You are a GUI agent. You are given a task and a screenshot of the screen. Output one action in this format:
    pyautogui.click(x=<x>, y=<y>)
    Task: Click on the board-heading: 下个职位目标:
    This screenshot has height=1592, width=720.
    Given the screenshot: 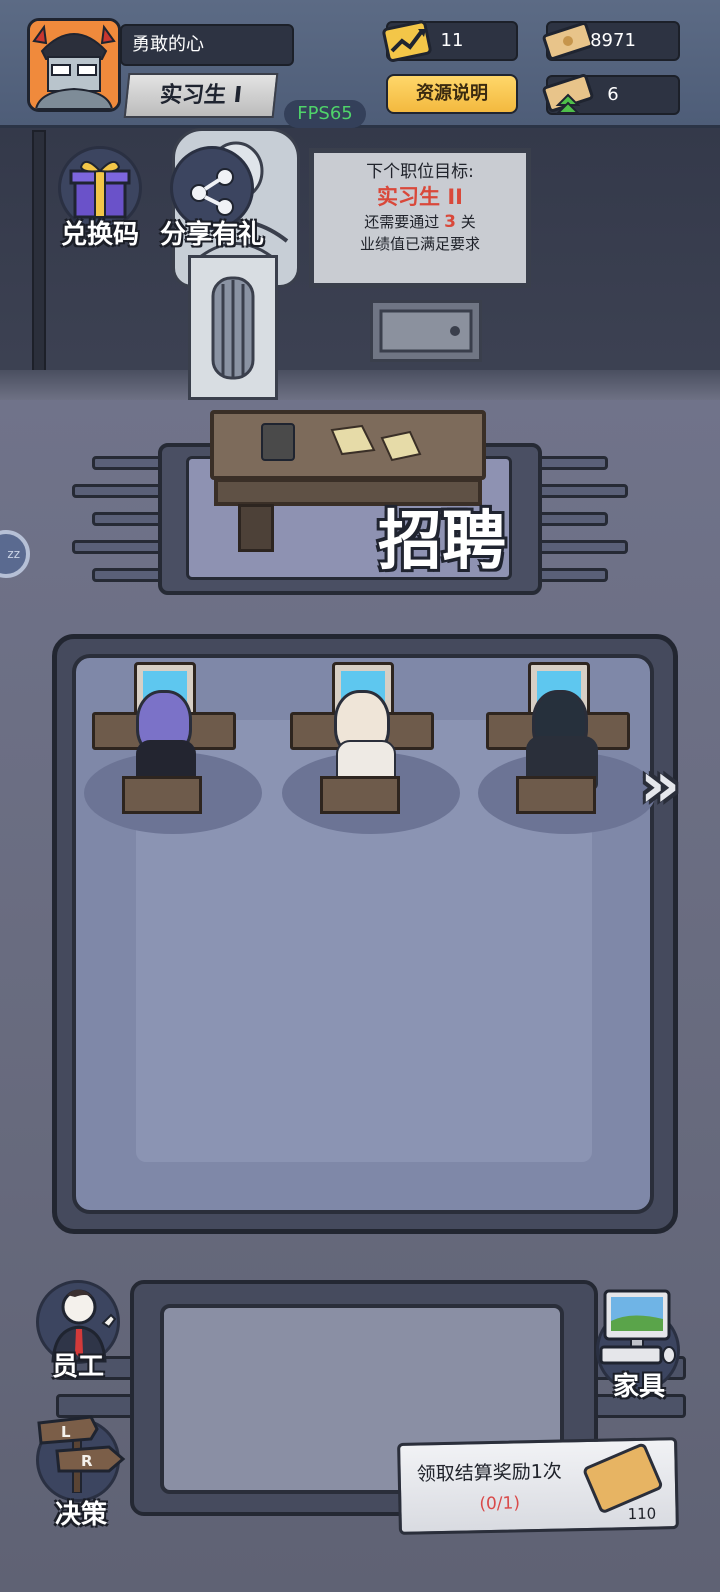 What is the action you would take?
    pyautogui.click(x=420, y=172)
    